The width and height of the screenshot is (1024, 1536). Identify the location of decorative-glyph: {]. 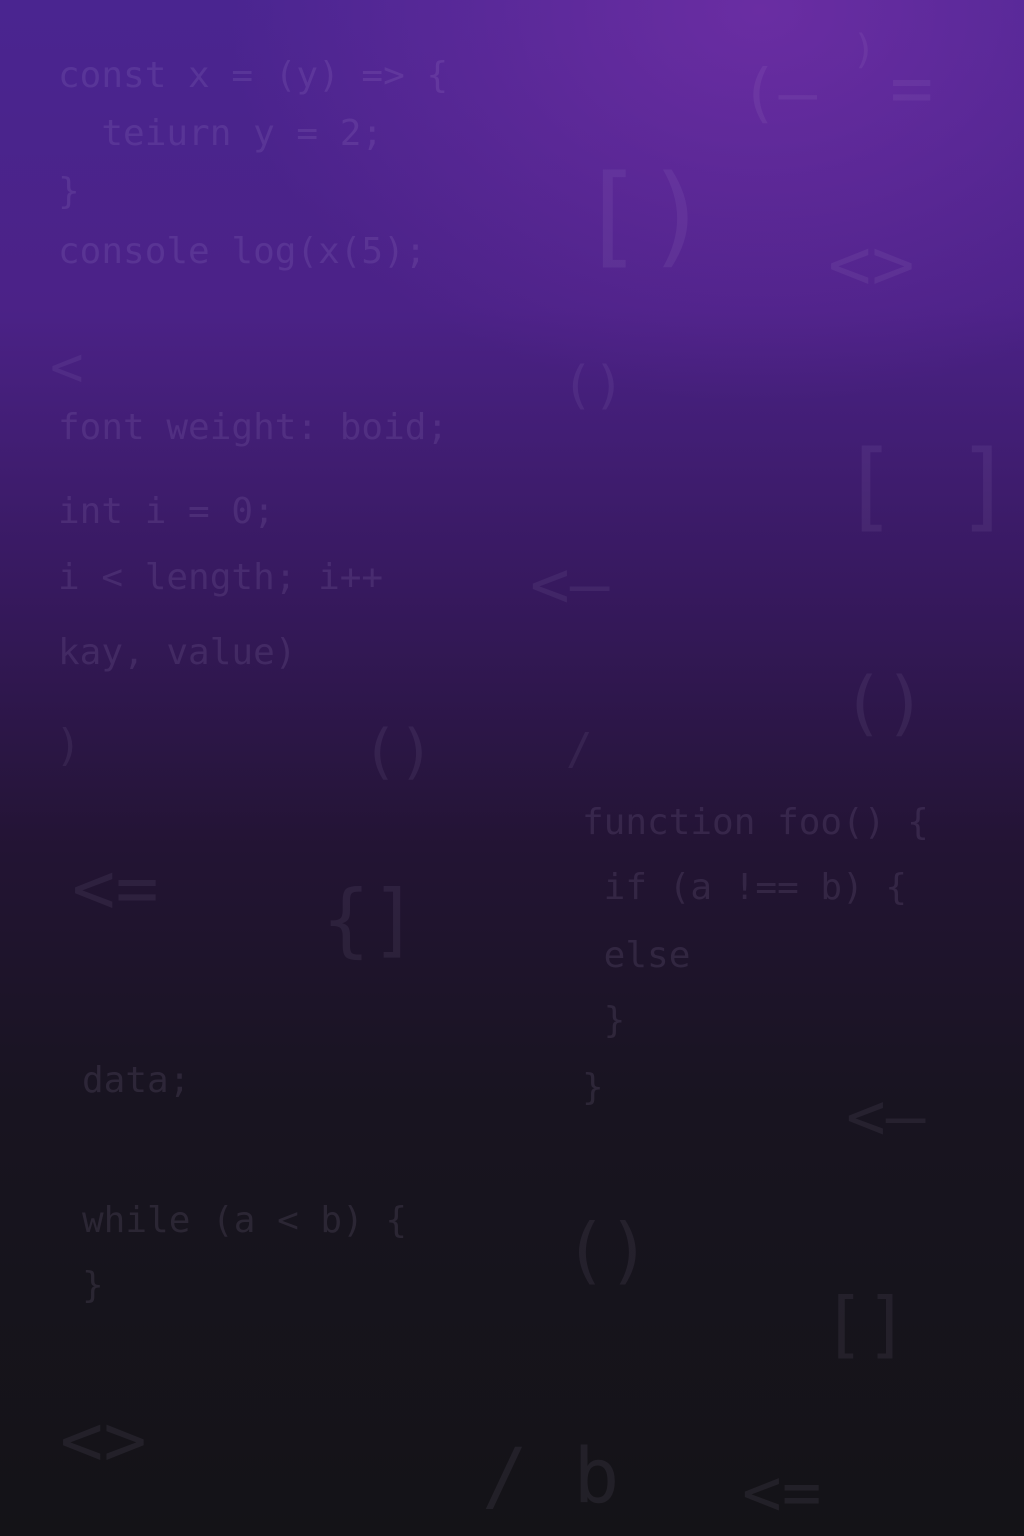
(370, 919).